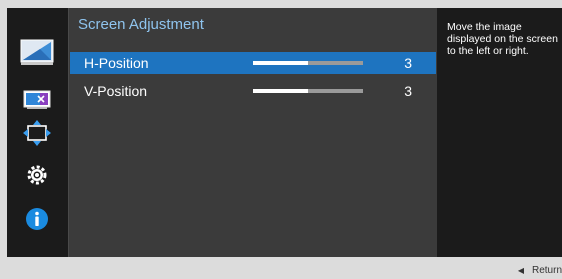  Describe the element at coordinates (547, 270) in the screenshot. I see `return-label: Return` at that location.